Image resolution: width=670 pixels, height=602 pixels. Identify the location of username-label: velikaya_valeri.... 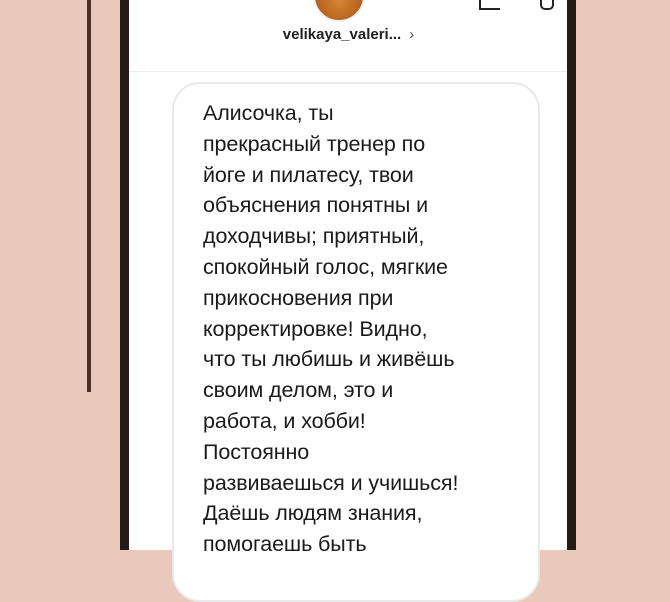
(342, 34).